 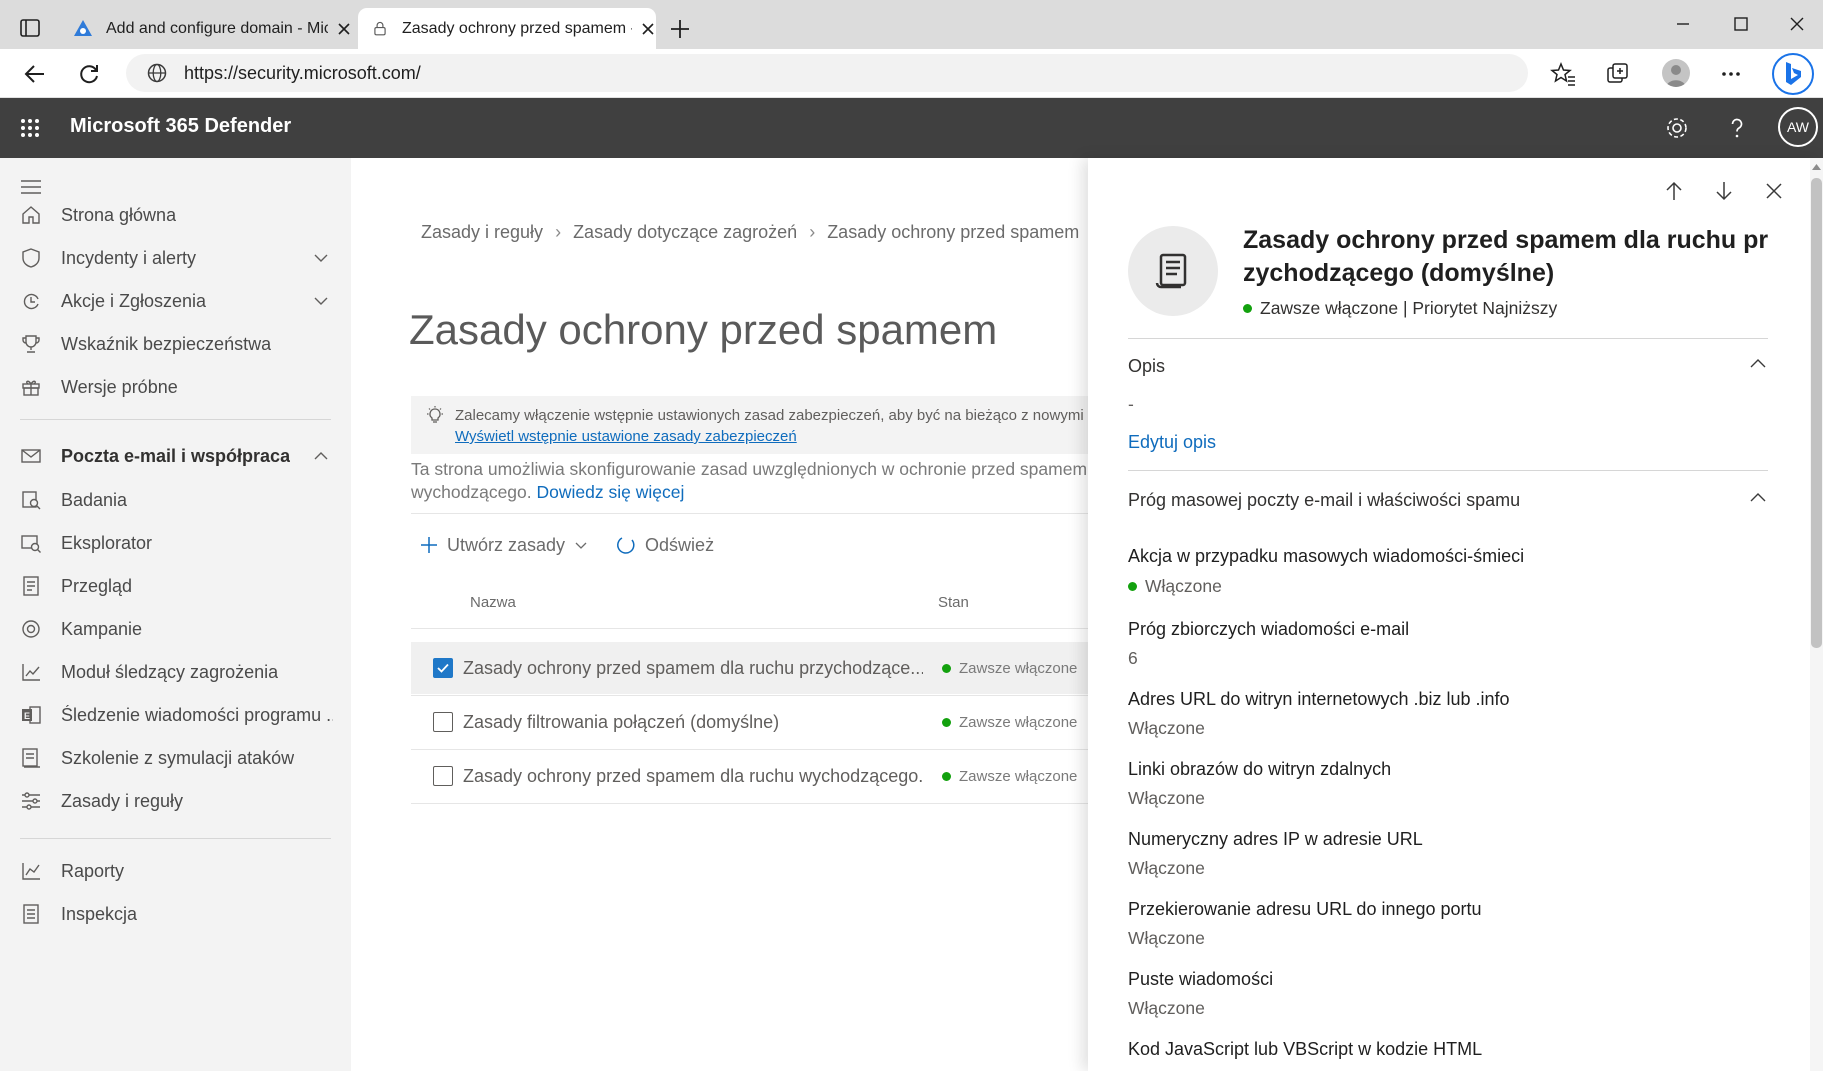 I want to click on sidebar-item-email-collaboration: Poczta e-mail i współpraca, so click(x=175, y=456).